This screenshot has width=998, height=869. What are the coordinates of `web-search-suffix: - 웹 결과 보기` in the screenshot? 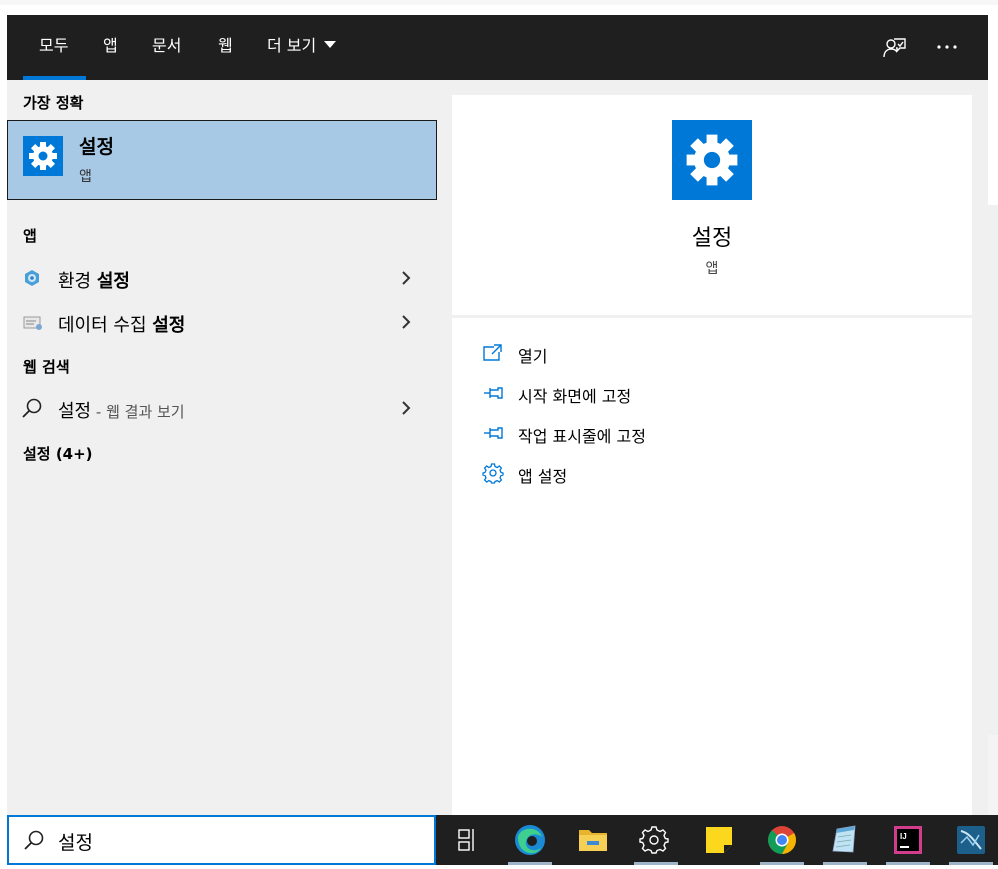 It's located at (138, 412).